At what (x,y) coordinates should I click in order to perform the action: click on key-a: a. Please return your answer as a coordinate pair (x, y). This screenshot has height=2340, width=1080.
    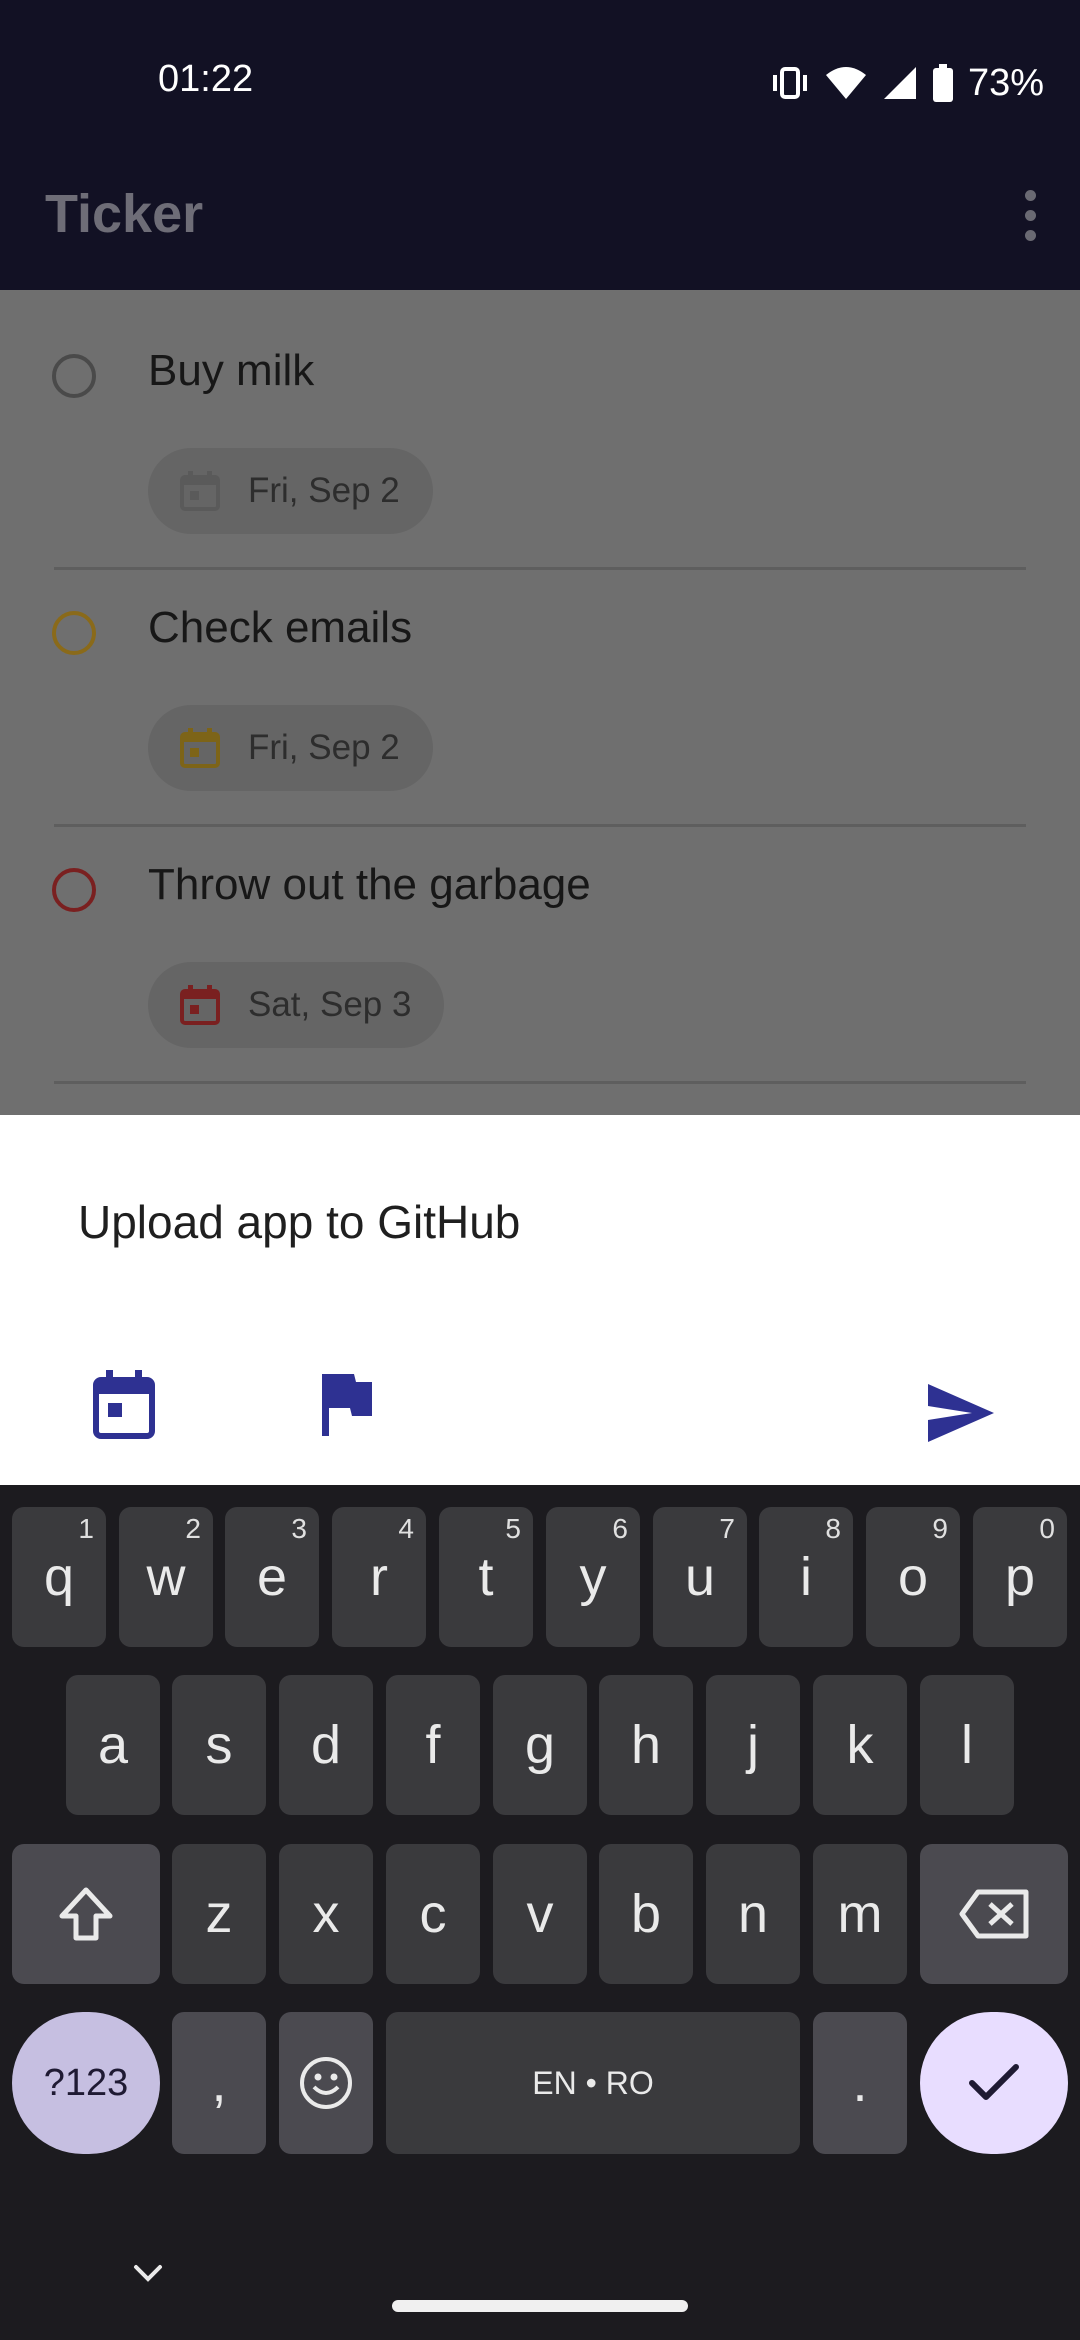
    Looking at the image, I should click on (113, 1745).